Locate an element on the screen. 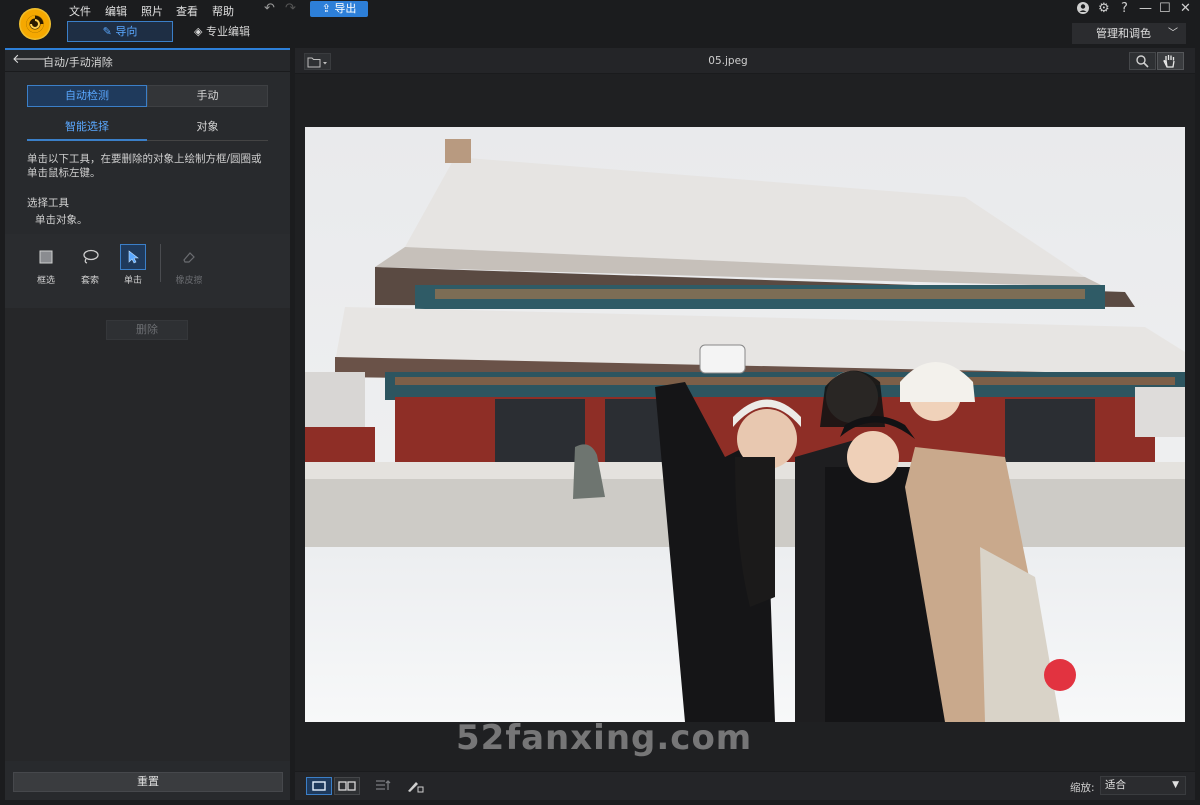  box-select-label: 框选 is located at coordinates (45, 281).